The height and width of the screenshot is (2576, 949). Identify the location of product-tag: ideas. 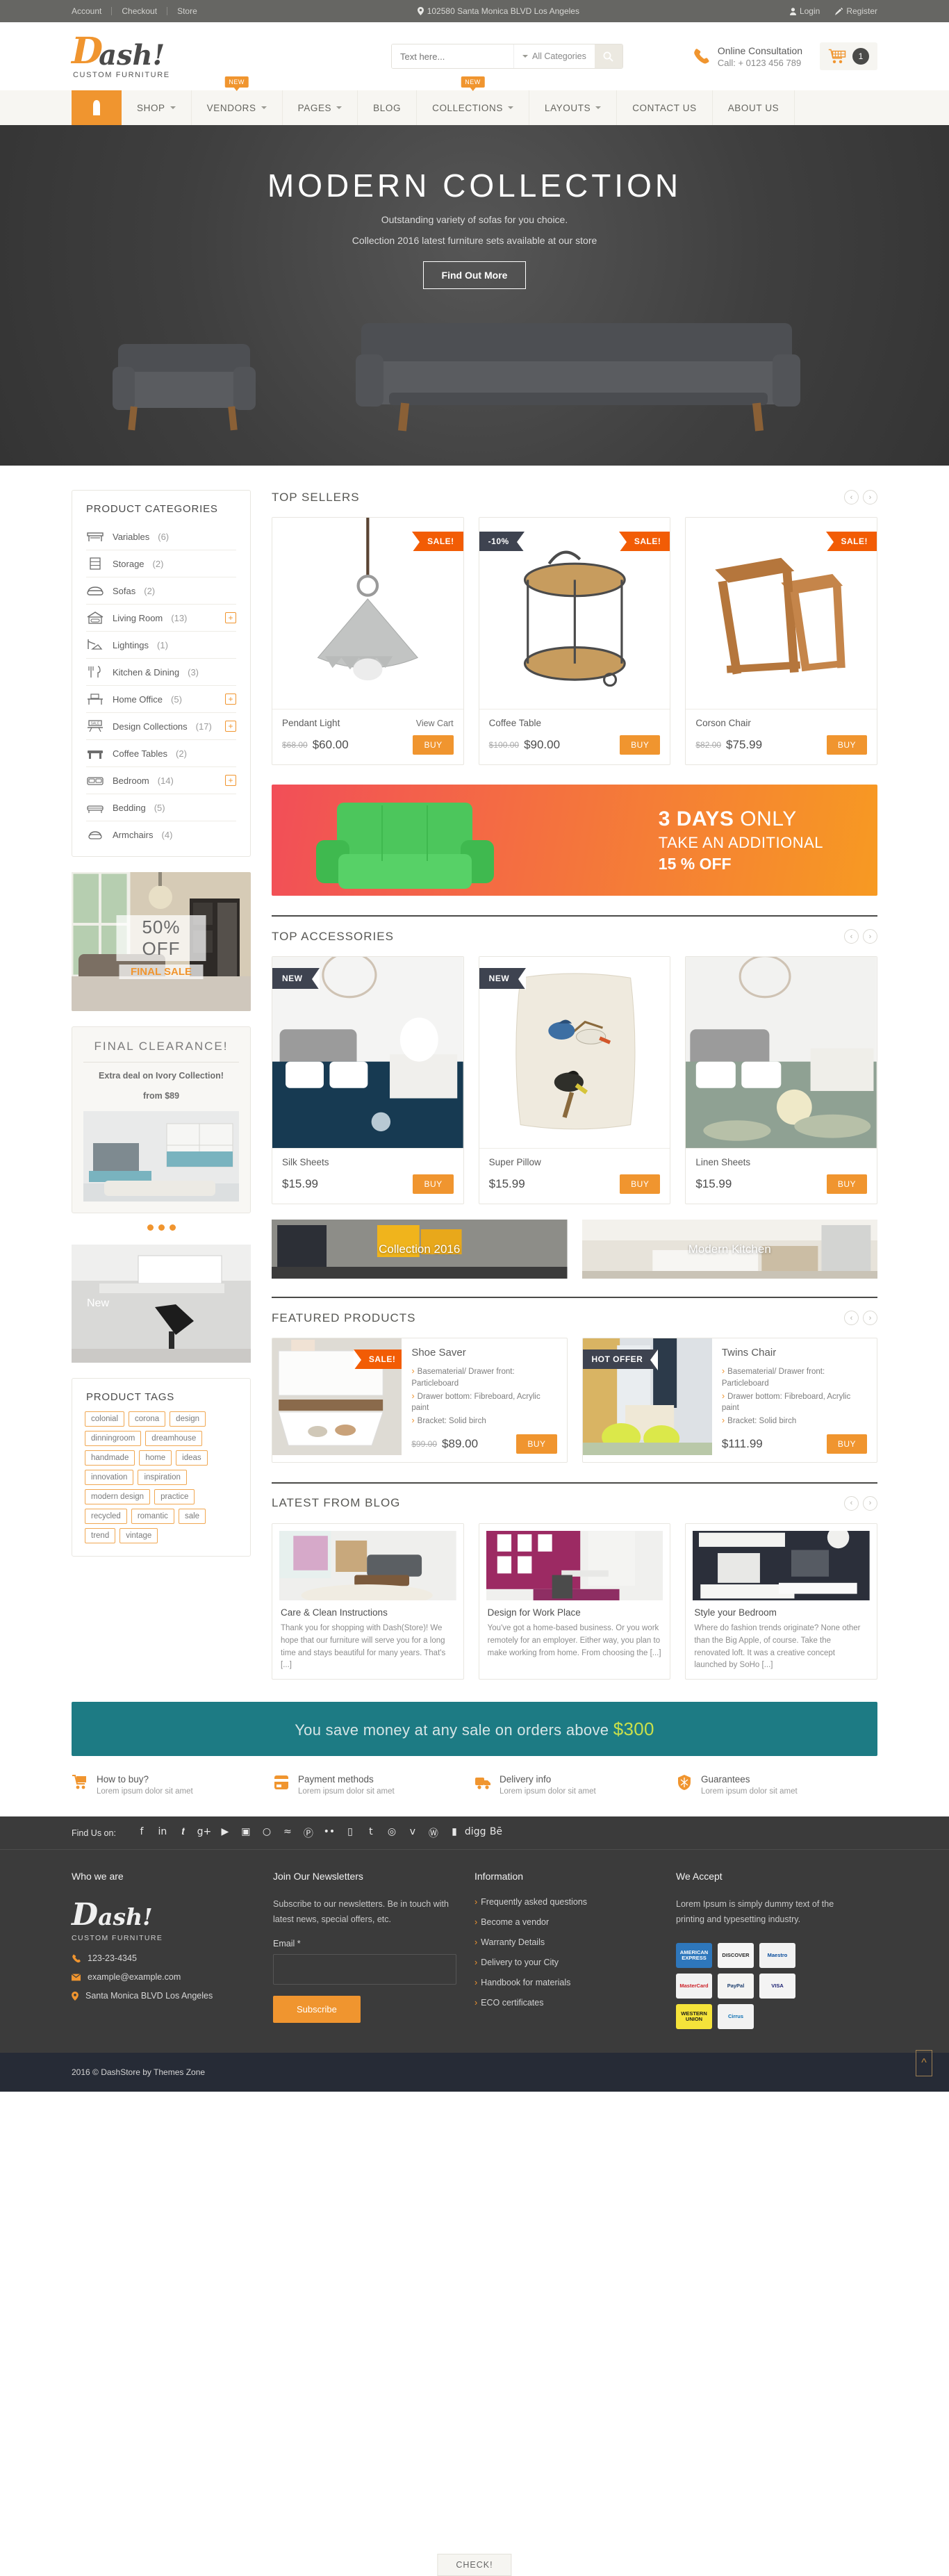
(192, 1458).